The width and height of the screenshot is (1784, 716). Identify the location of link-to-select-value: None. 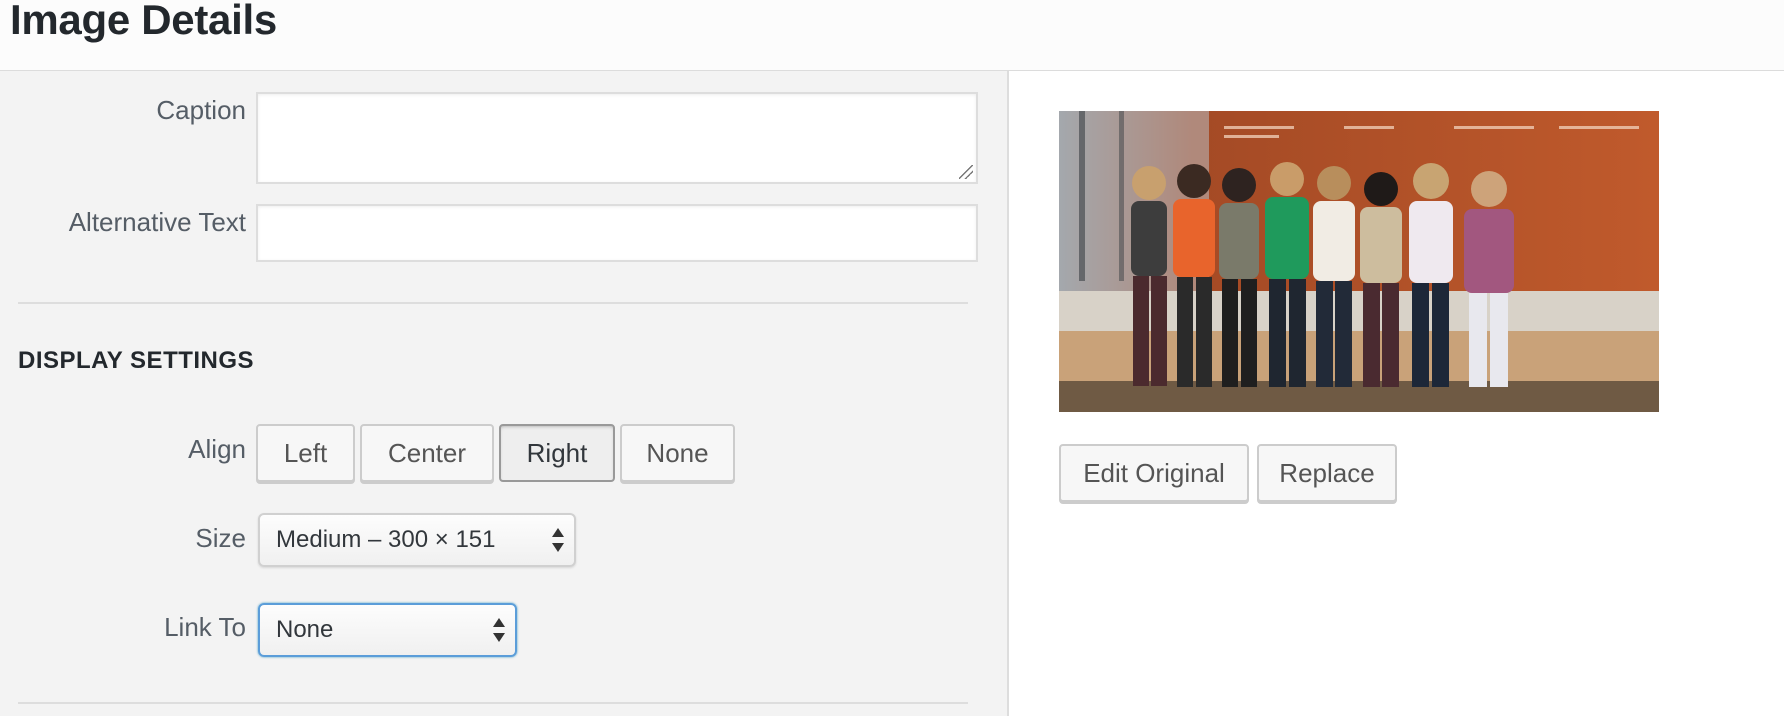
(305, 629).